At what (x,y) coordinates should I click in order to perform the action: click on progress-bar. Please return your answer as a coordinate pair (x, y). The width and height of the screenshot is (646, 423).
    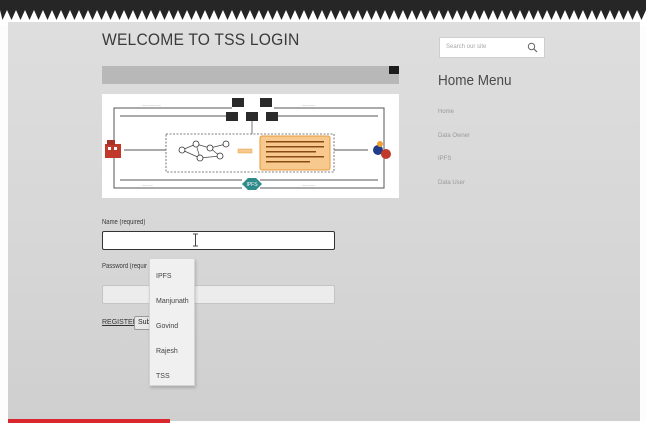
    Looking at the image, I should click on (89, 421).